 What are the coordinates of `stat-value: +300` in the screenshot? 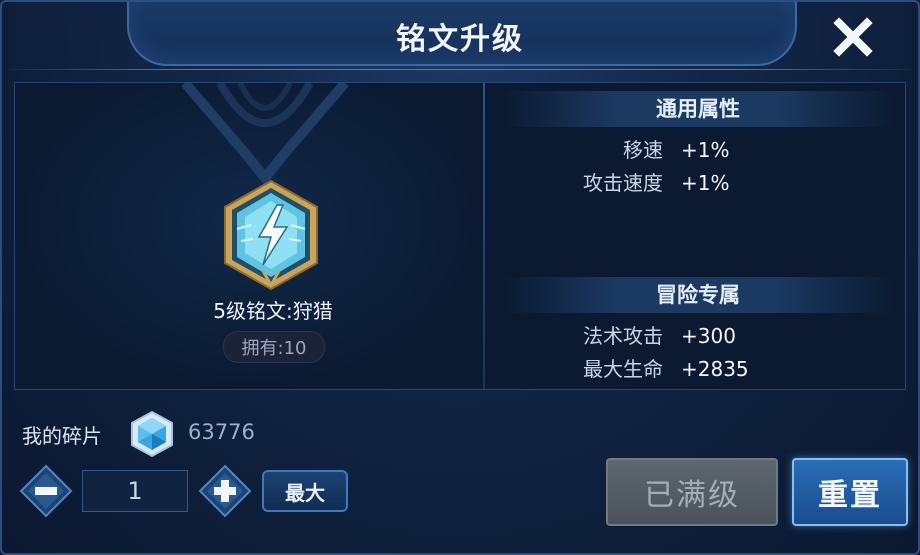 It's located at (708, 336).